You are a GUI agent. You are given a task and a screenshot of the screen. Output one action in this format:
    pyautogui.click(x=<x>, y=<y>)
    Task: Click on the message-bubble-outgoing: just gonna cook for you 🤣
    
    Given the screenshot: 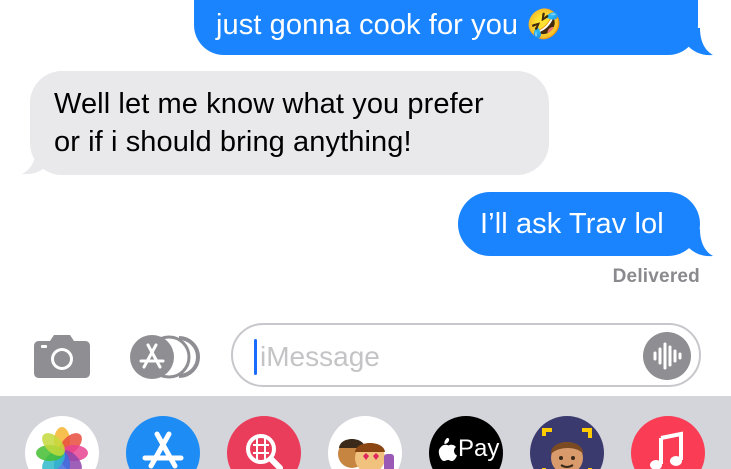 What is the action you would take?
    pyautogui.click(x=446, y=27)
    